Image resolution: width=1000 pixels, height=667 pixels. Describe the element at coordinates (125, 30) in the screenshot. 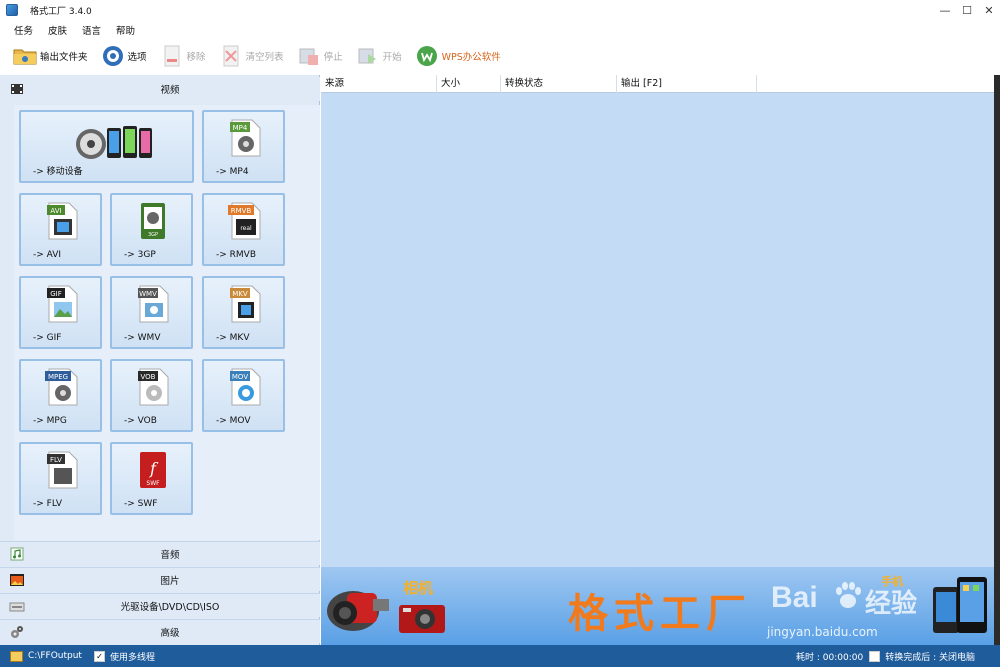

I see `menu-help: 帮助` at that location.